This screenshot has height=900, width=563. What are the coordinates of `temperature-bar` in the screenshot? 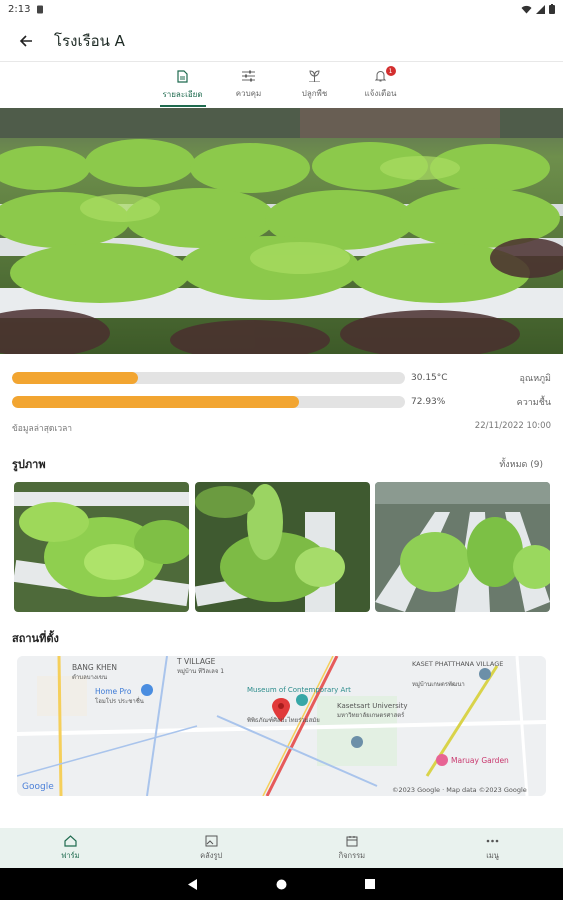 It's located at (208, 378).